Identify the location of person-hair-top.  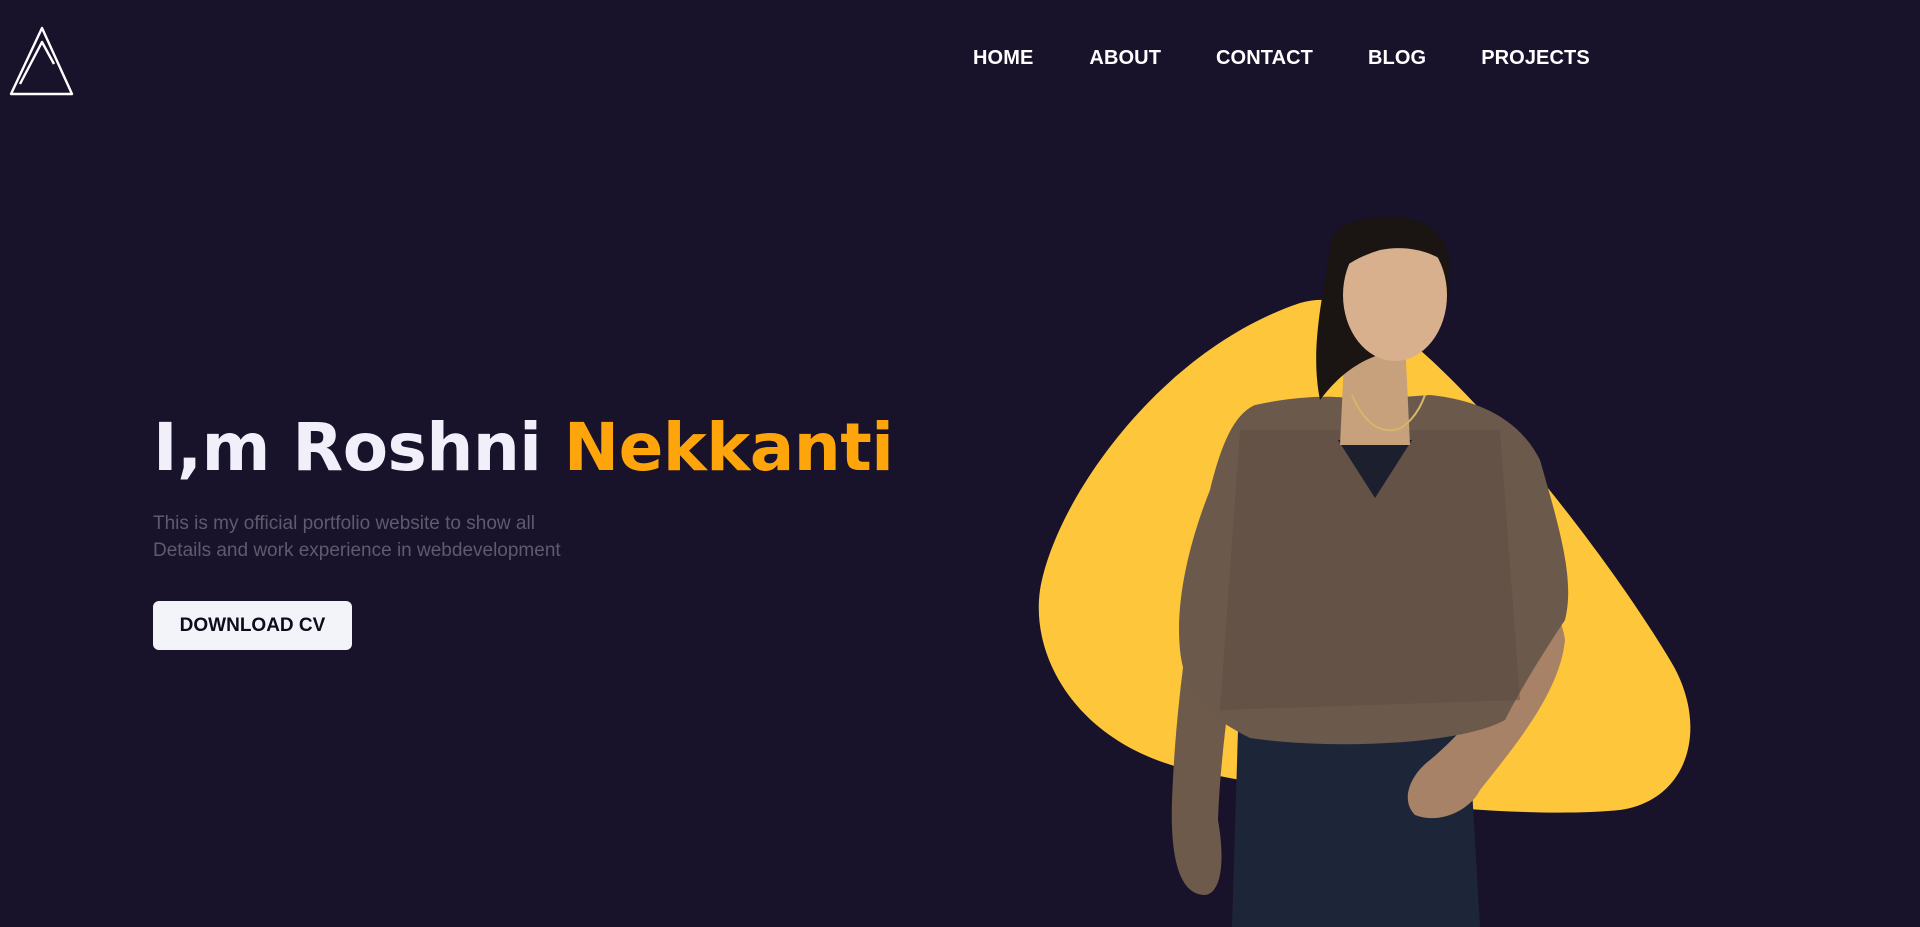
(1395, 244).